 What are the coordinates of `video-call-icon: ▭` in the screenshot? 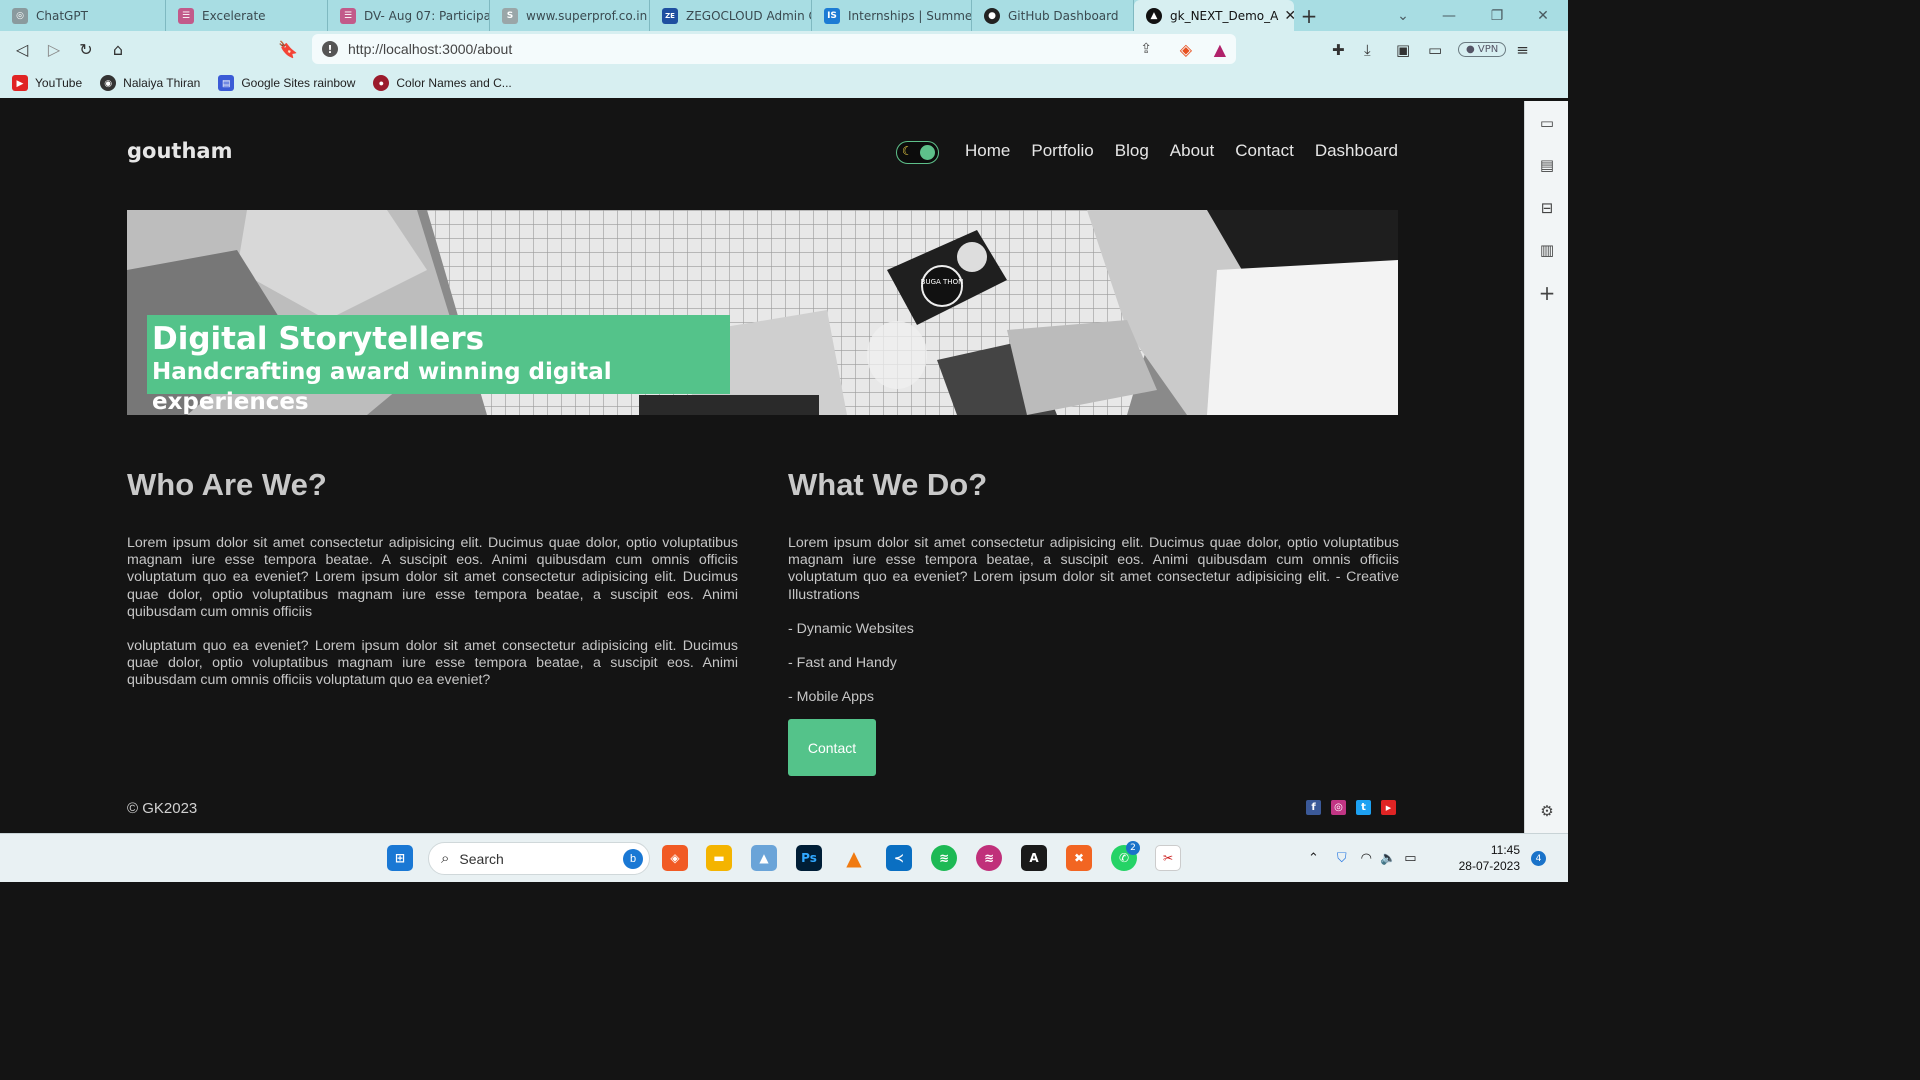 It's located at (1547, 123).